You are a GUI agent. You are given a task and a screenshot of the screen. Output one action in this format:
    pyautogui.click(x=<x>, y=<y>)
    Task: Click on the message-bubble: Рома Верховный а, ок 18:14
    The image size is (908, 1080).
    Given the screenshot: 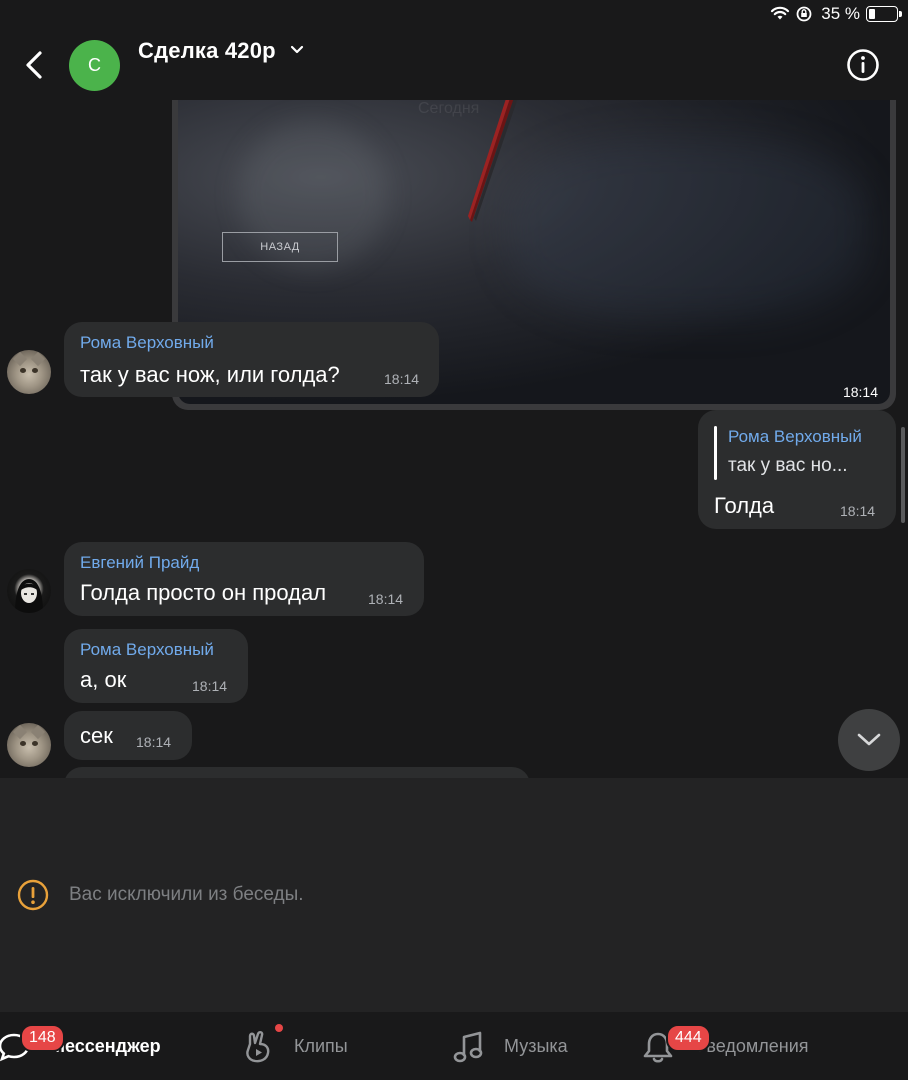 What is the action you would take?
    pyautogui.click(x=156, y=666)
    